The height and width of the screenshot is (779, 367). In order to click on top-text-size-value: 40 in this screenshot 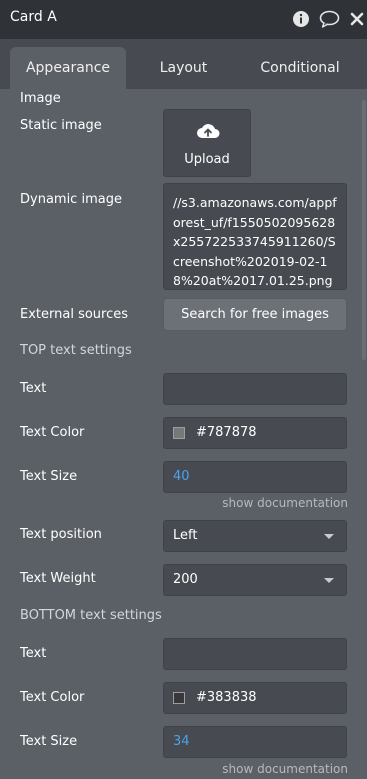, I will do `click(181, 476)`.